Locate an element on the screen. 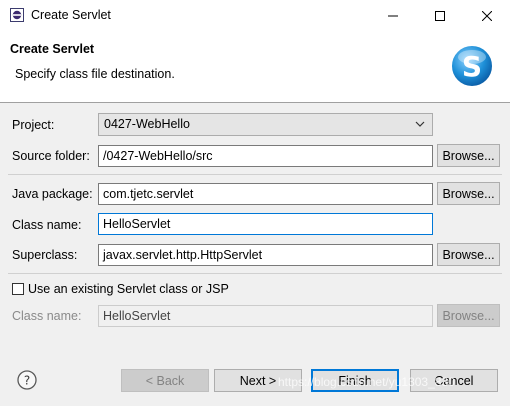  close-button is located at coordinates (487, 15).